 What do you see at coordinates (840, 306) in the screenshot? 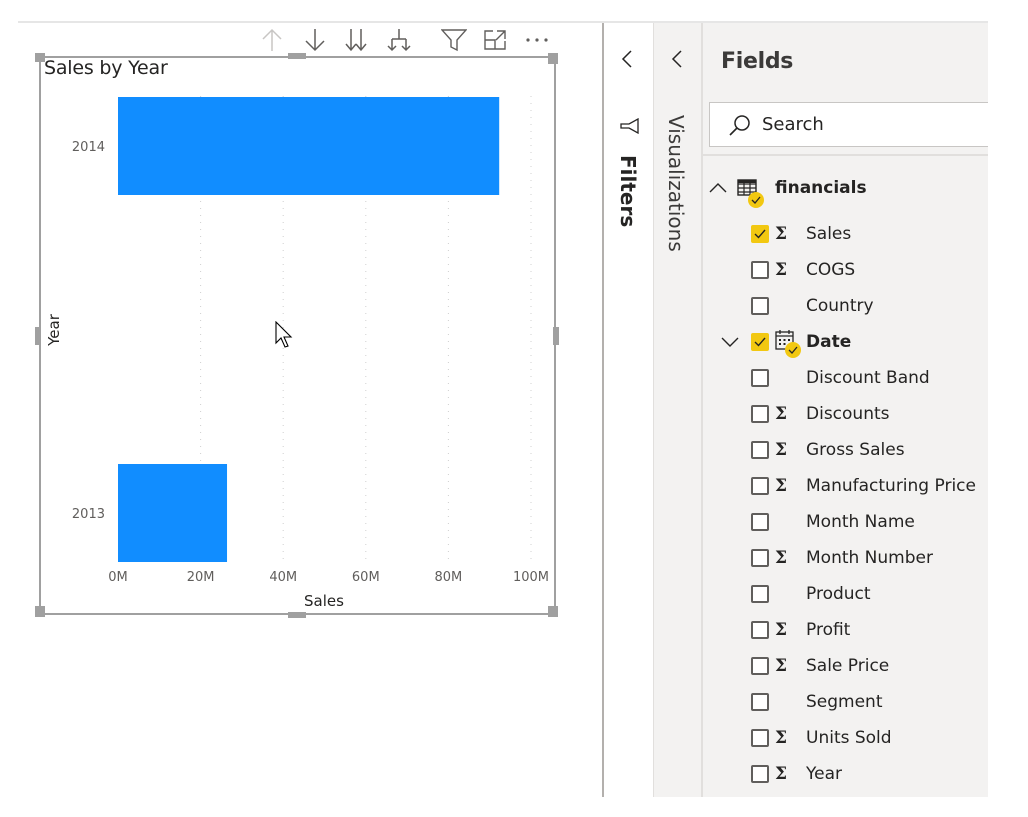
I see `field-label: Country` at bounding box center [840, 306].